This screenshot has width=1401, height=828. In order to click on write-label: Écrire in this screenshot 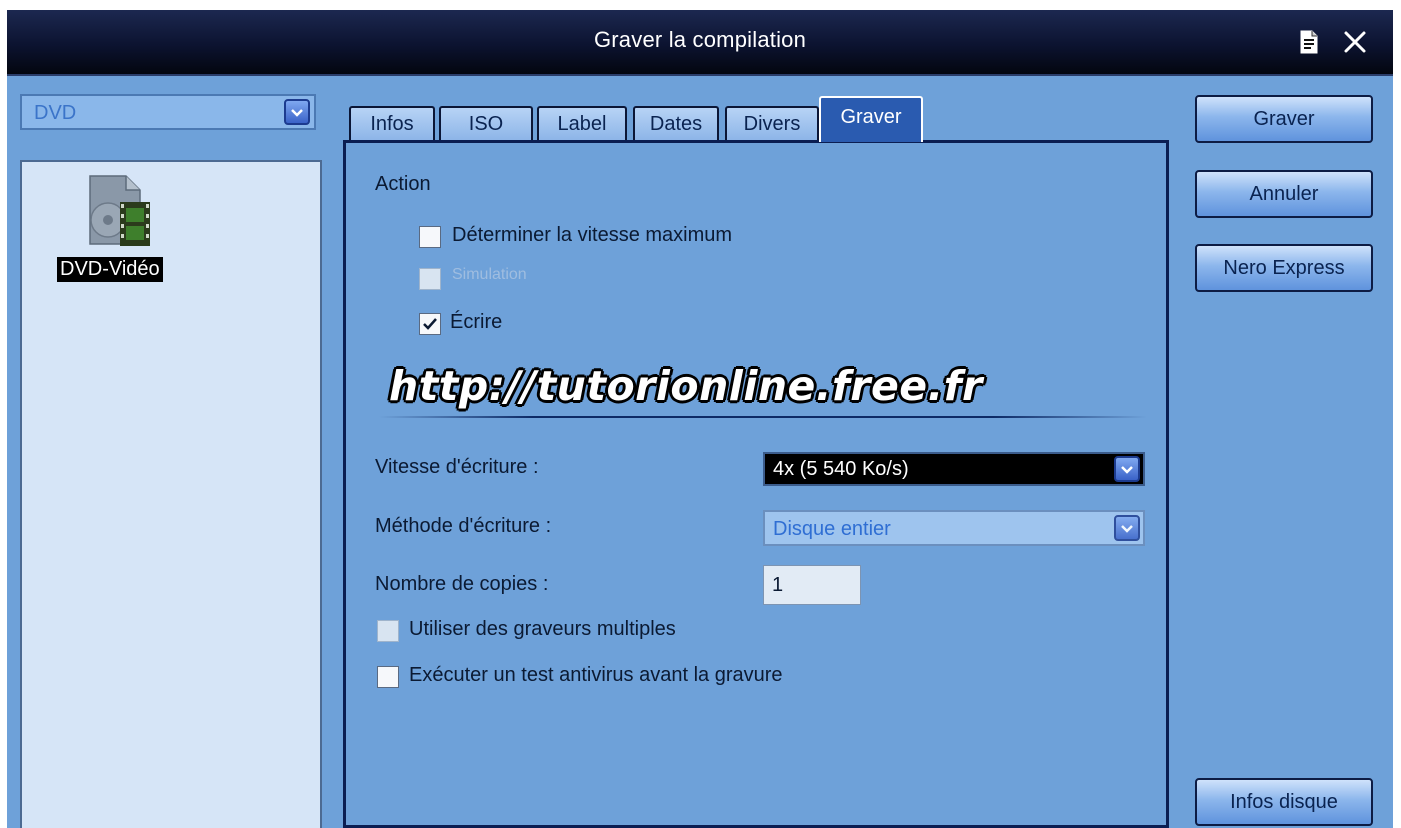, I will do `click(476, 322)`.